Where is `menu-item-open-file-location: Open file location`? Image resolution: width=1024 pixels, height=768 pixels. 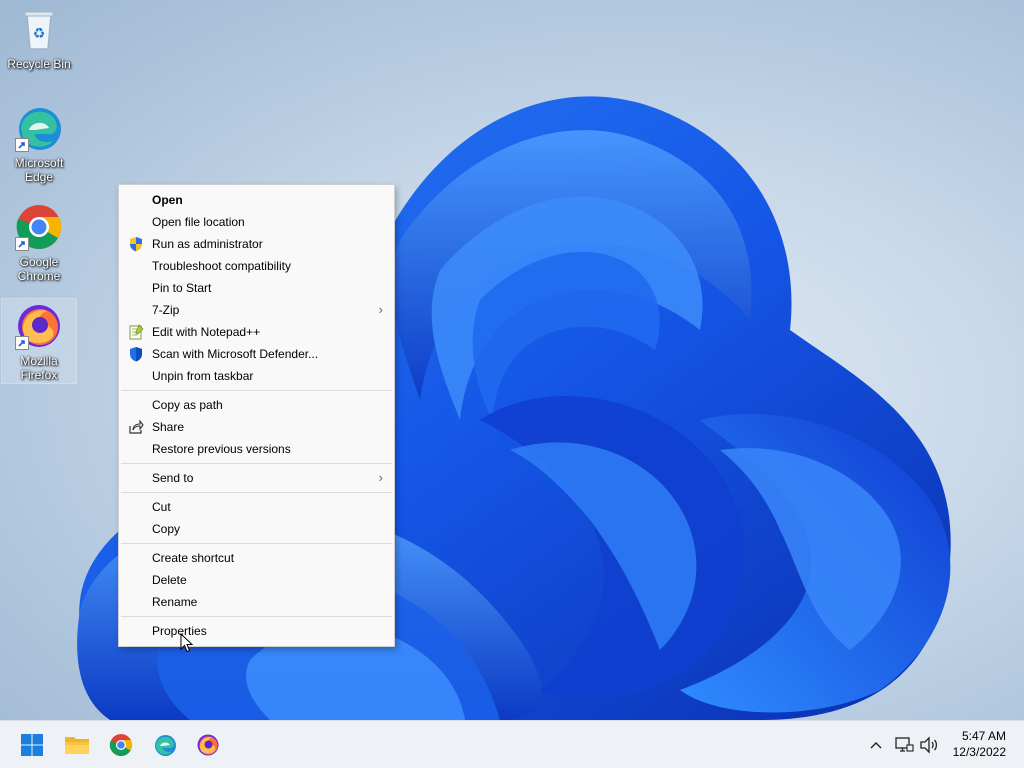 menu-item-open-file-location: Open file location is located at coordinates (256, 222).